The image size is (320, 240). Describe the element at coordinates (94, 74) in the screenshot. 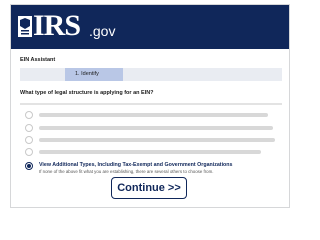

I see `progress-step-identify: 1. Identify` at that location.